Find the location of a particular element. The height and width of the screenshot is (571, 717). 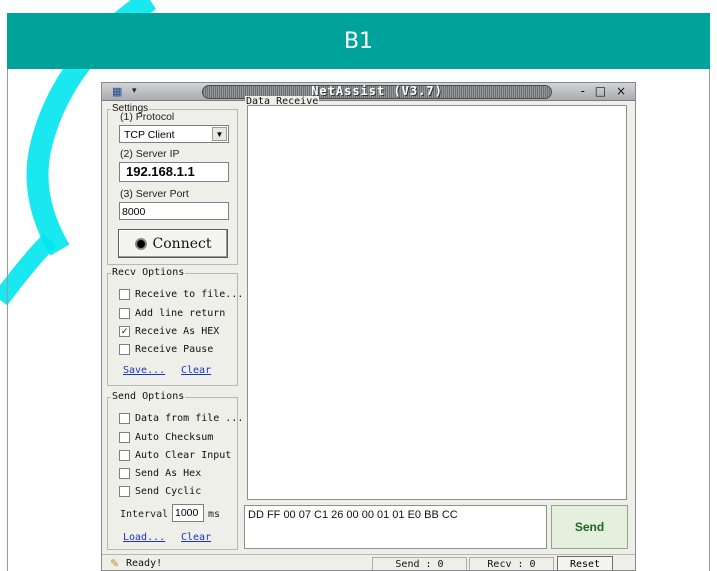

send-button: Send is located at coordinates (589, 527).